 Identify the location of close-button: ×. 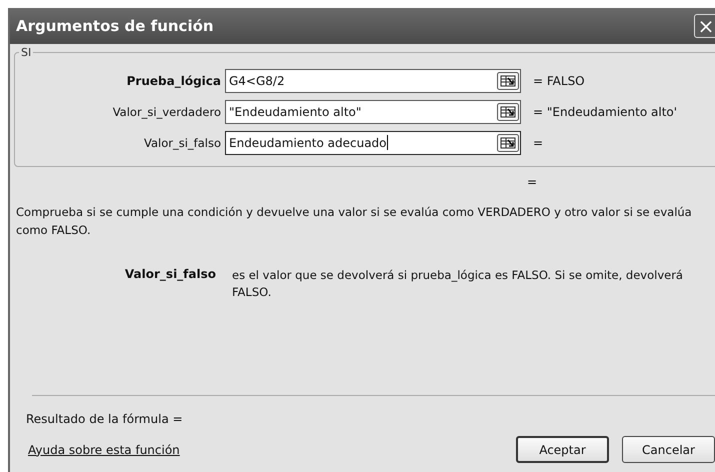
(704, 26).